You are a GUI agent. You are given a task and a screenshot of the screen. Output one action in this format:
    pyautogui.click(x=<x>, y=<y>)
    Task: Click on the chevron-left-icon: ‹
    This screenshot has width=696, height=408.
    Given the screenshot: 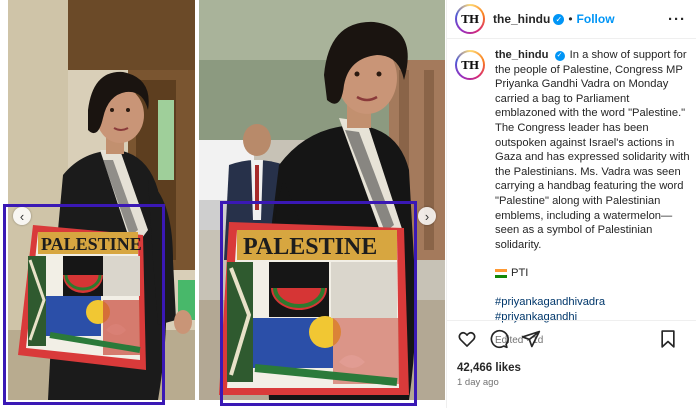 What is the action you would take?
    pyautogui.click(x=22, y=216)
    